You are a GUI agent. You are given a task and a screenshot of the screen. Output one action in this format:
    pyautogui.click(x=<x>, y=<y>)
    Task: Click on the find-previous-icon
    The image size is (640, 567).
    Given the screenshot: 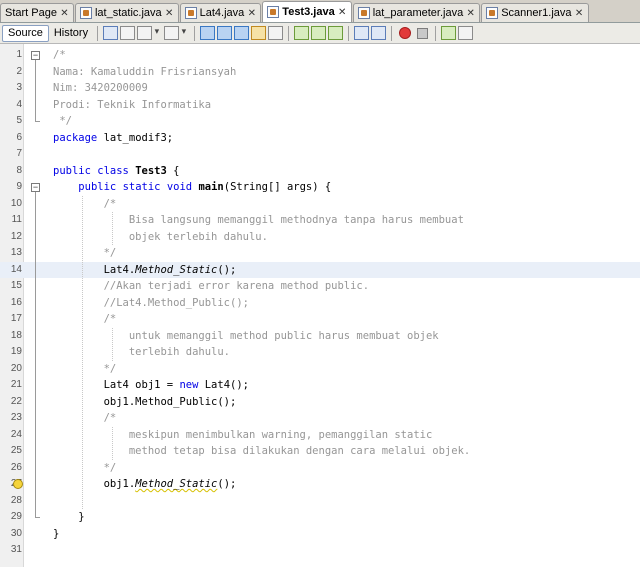 What is the action you would take?
    pyautogui.click(x=225, y=33)
    